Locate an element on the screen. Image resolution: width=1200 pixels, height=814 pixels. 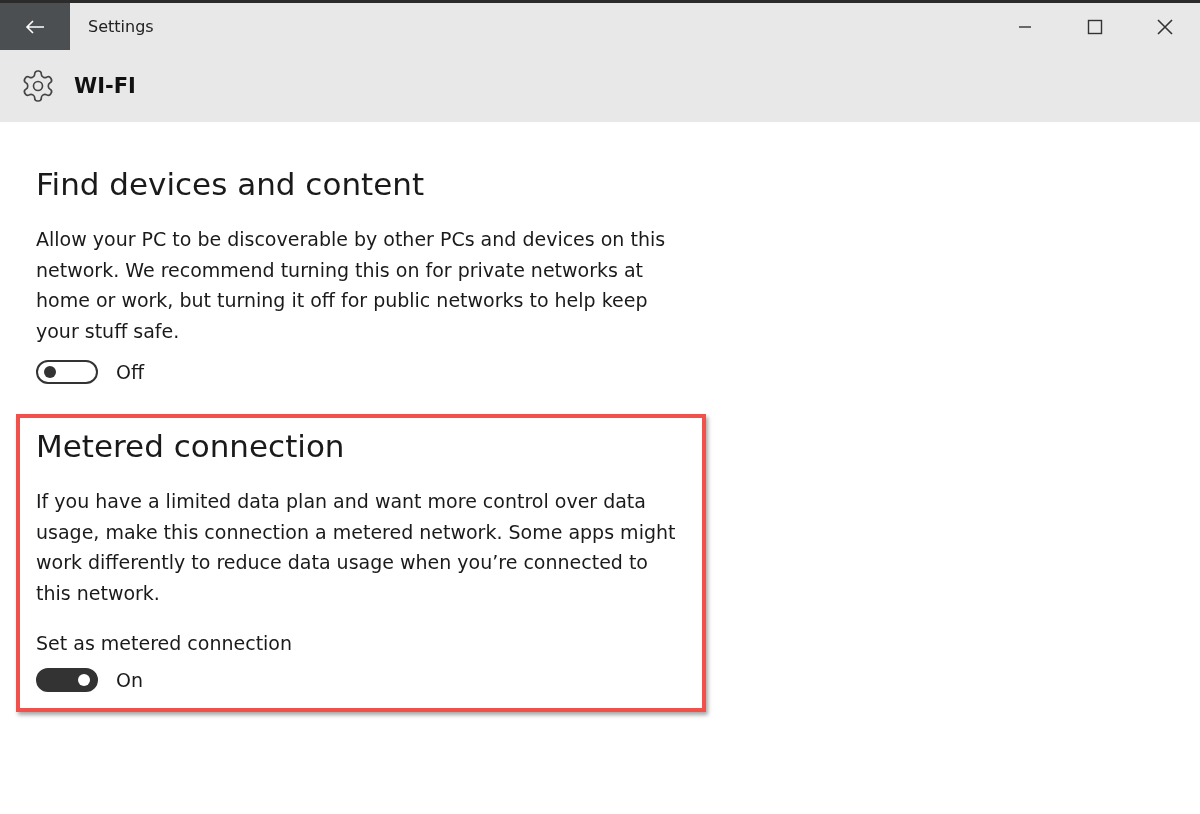
close-icon is located at coordinates (1165, 26).